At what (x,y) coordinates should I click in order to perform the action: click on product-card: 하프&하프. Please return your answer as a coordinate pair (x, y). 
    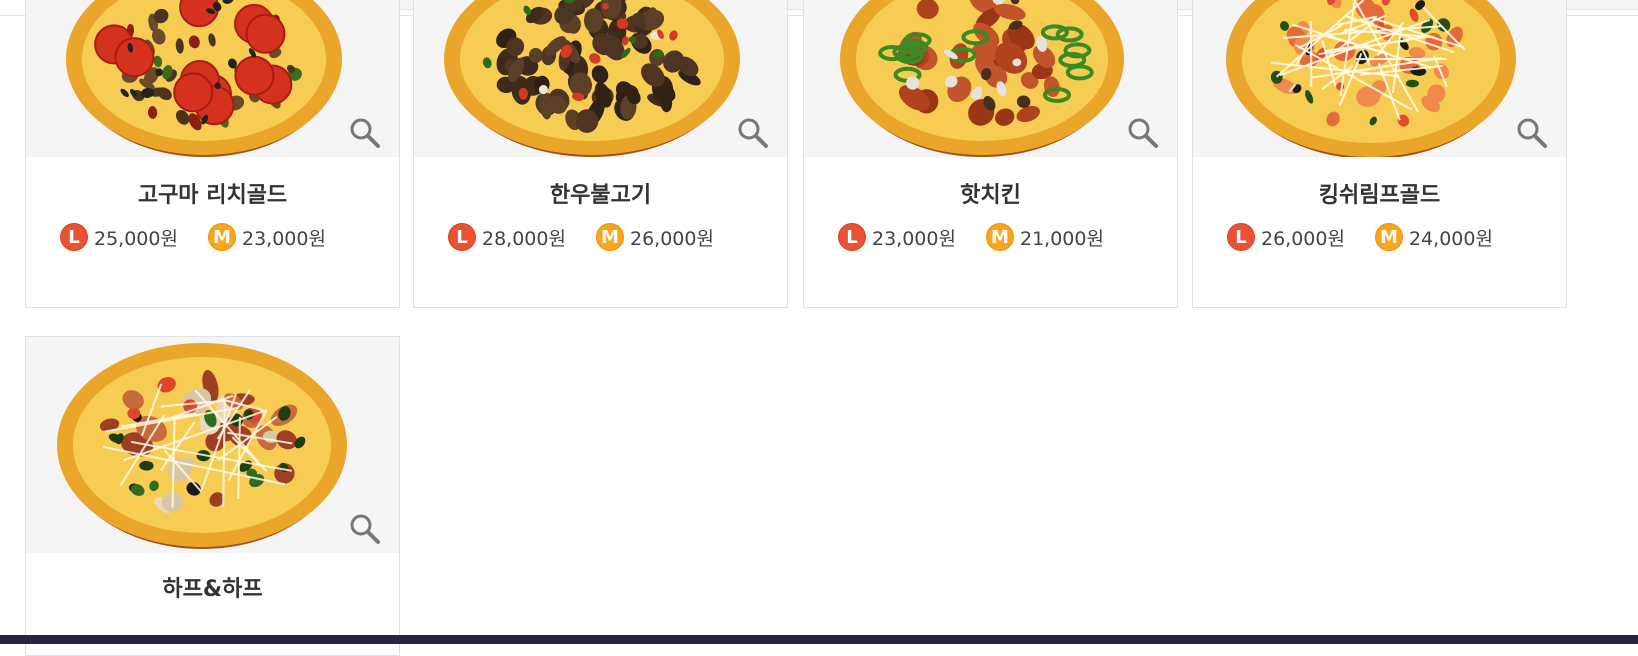
    Looking at the image, I should click on (212, 496).